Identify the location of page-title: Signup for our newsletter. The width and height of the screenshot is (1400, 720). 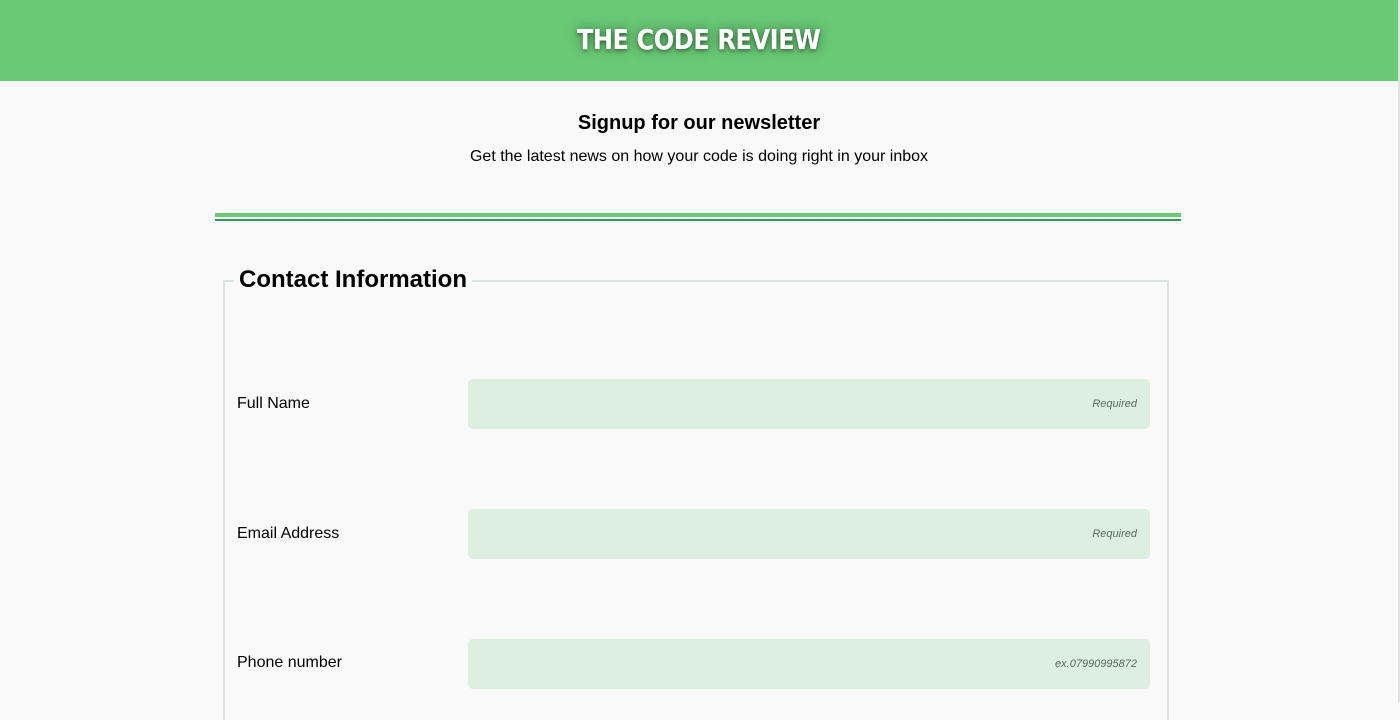
(699, 123).